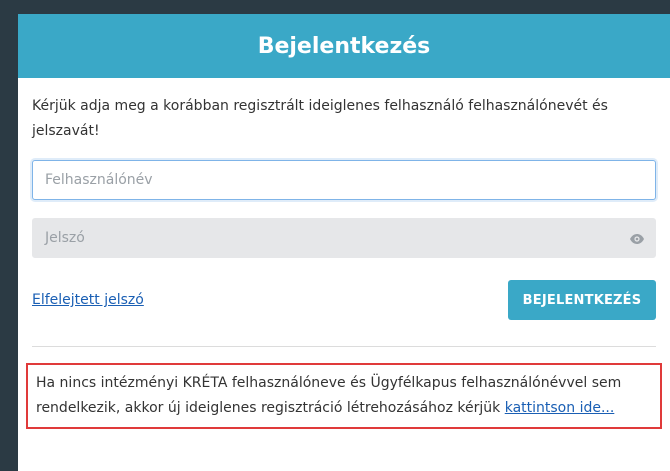 This screenshot has height=471, width=670. What do you see at coordinates (344, 346) in the screenshot?
I see `divider` at bounding box center [344, 346].